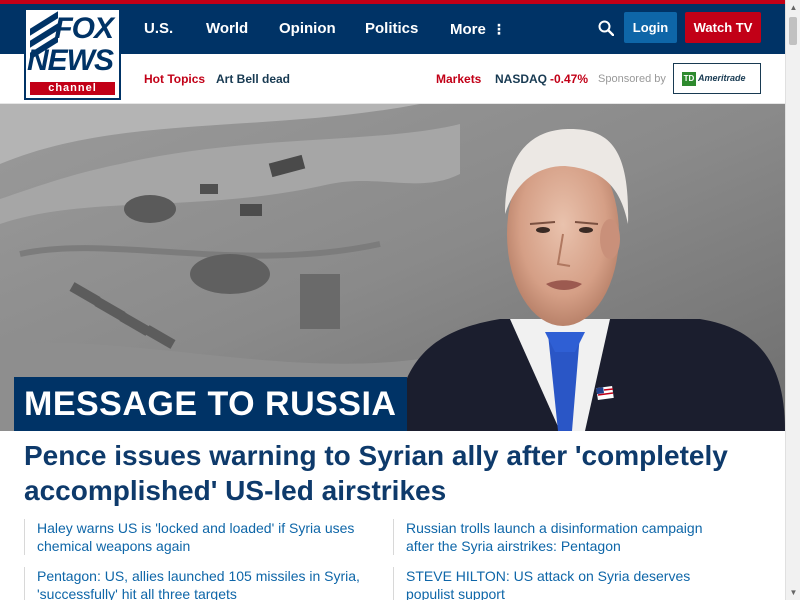 This screenshot has width=800, height=600. I want to click on sponsor-logo: TD Ameritrade, so click(717, 78).